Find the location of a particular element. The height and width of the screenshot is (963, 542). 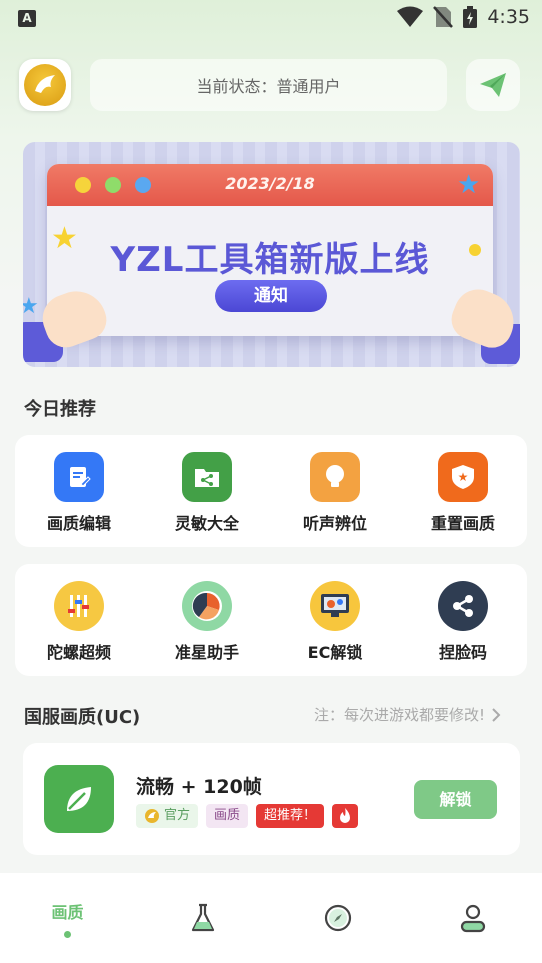

banner-title: YZL工具箱新版上线 is located at coordinates (270, 260).